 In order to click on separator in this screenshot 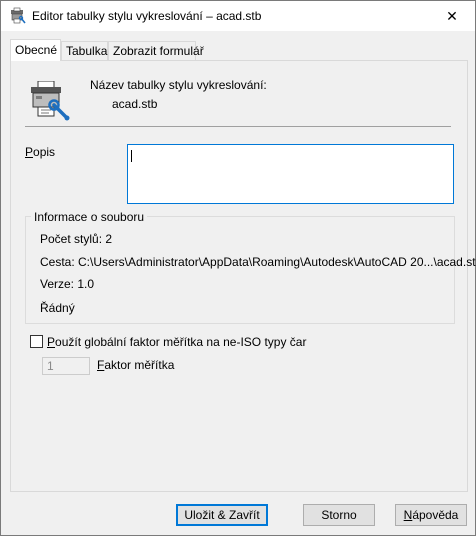, I will do `click(238, 126)`.